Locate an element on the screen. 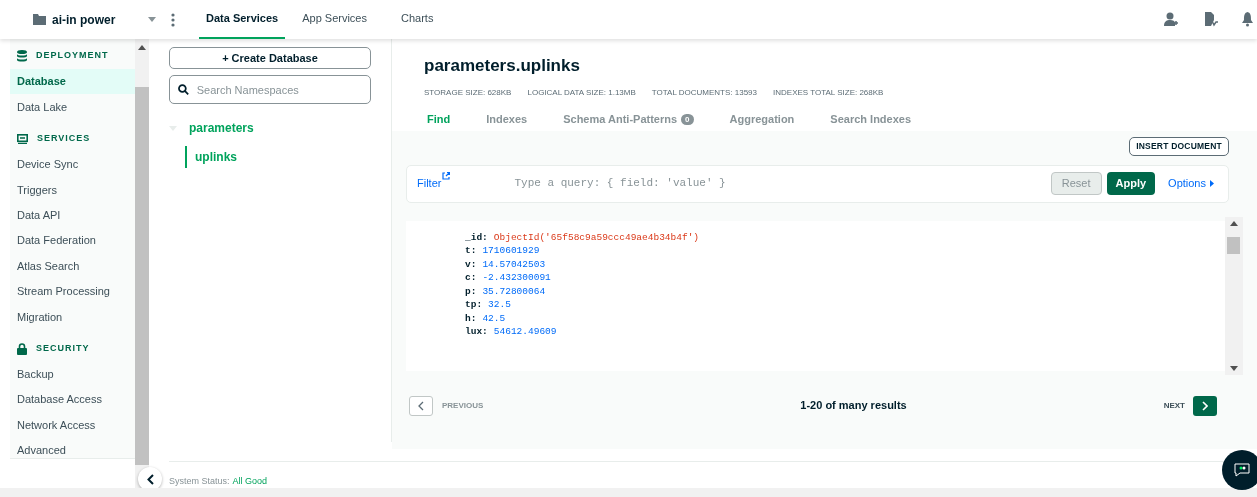 The image size is (1257, 497). filter-link: Filter is located at coordinates (434, 183).